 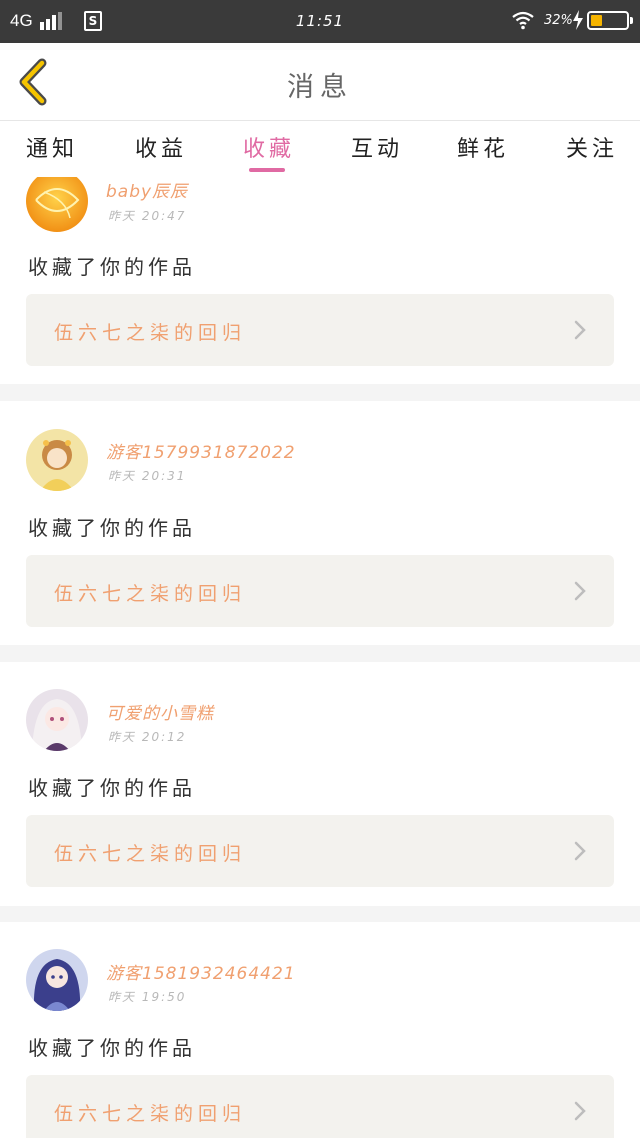 What do you see at coordinates (610, 20) in the screenshot?
I see `battery-icon` at bounding box center [610, 20].